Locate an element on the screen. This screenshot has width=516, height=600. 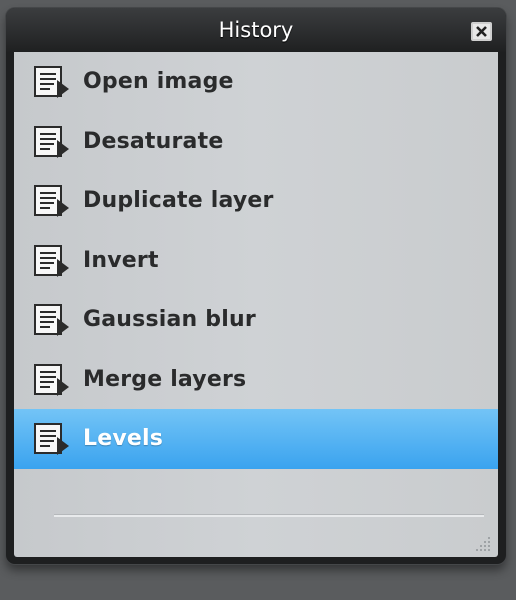
history-item-label: Invert is located at coordinates (121, 260).